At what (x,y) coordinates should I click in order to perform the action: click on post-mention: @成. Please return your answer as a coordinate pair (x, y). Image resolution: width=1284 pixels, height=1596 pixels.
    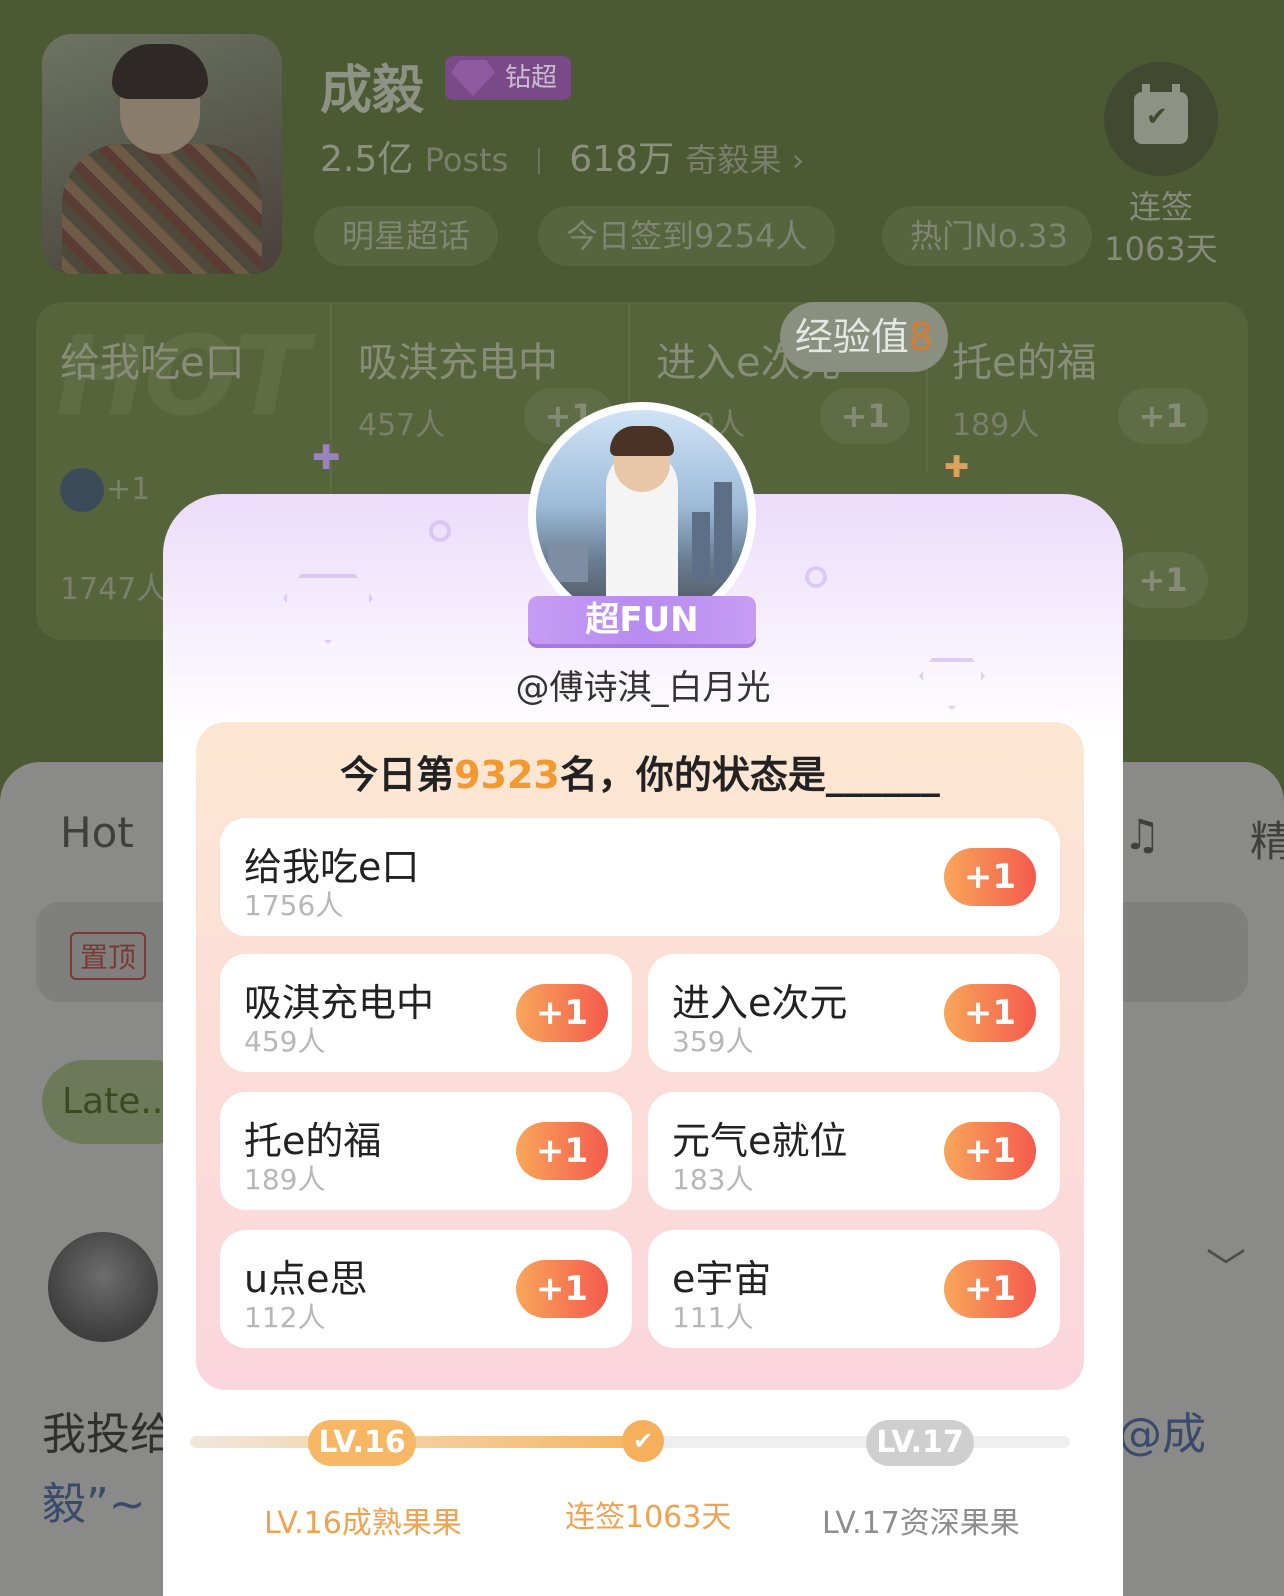
    Looking at the image, I should click on (1162, 1430).